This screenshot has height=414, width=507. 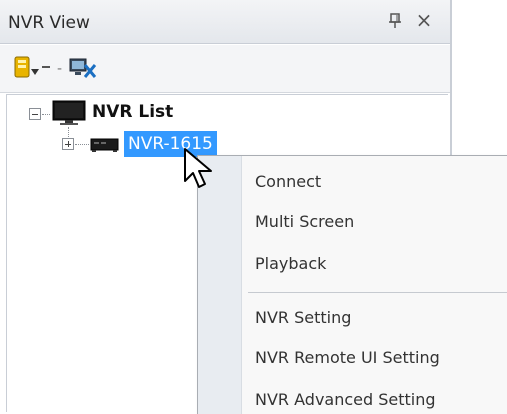 What do you see at coordinates (374, 397) in the screenshot?
I see `menu-item-nvr-advanced-setting: NVR Advanced Setting` at bounding box center [374, 397].